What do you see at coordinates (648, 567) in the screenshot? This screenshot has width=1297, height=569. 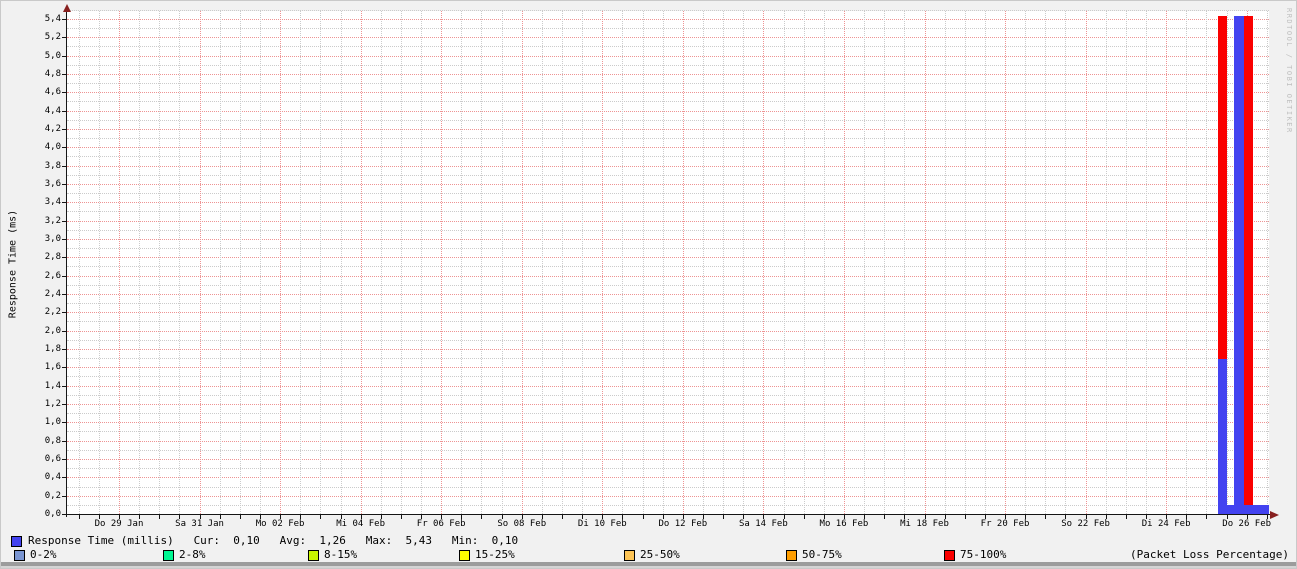 I see `bottom-edge` at bounding box center [648, 567].